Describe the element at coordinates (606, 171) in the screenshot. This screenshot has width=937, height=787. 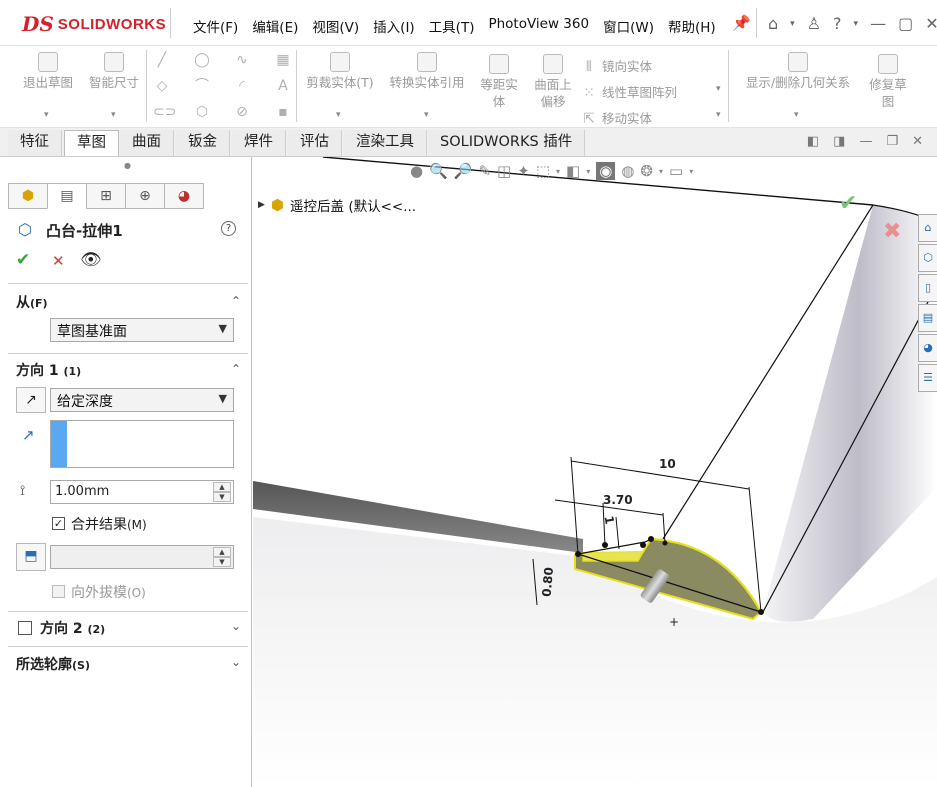
I see `hide-show-items-icon: ◉` at that location.